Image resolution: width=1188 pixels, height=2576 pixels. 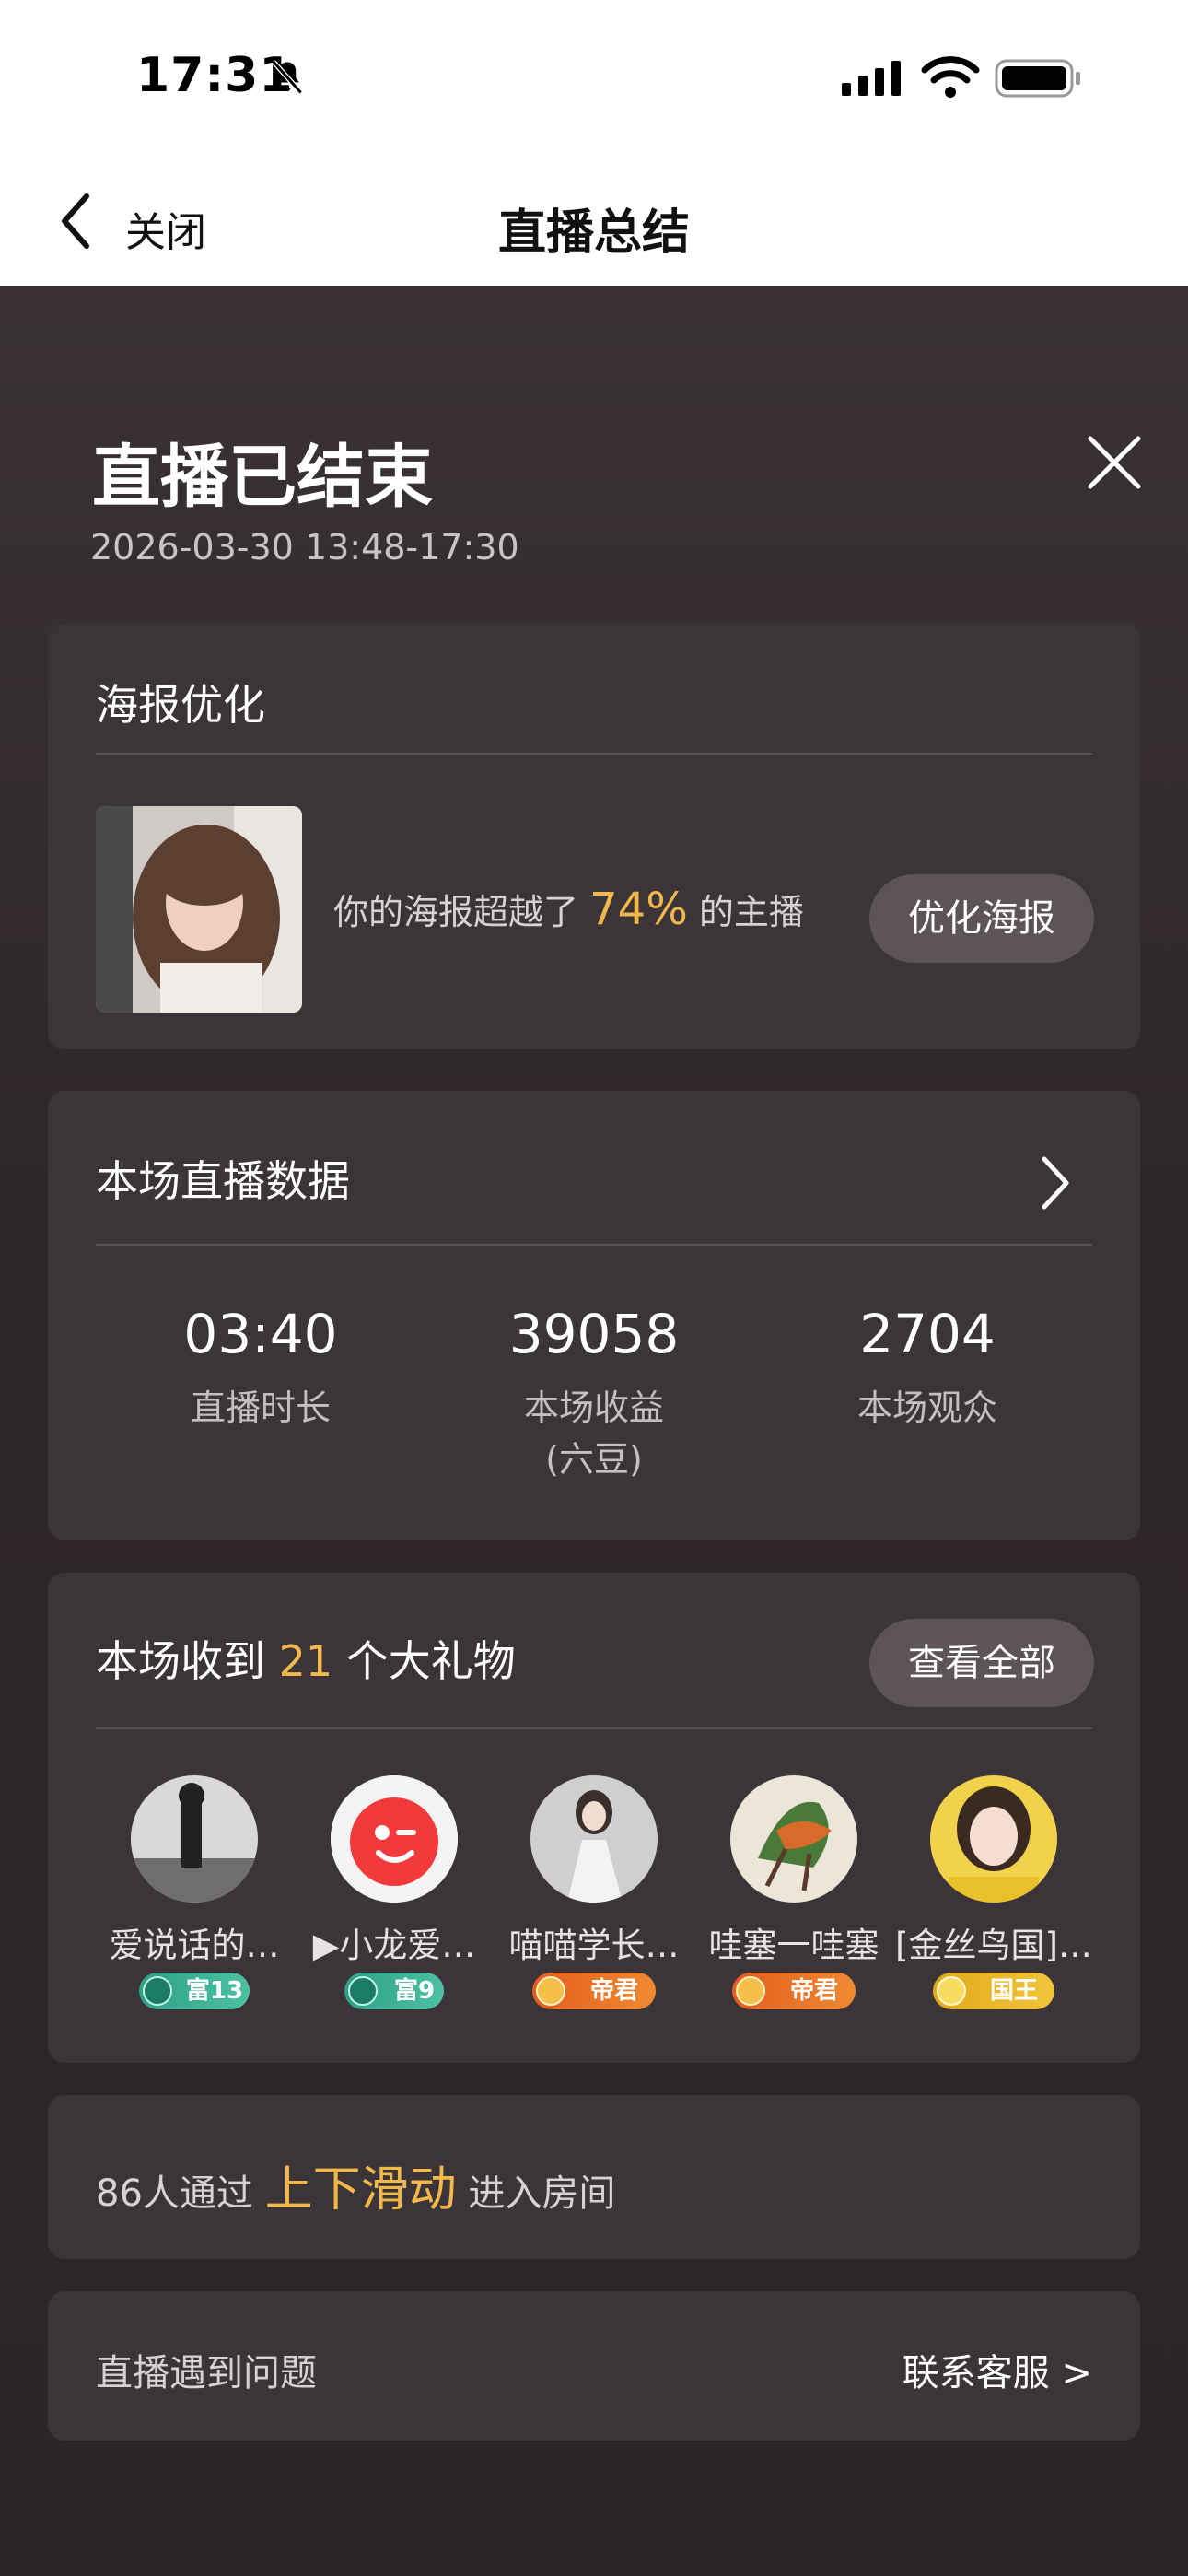 What do you see at coordinates (542, 2193) in the screenshot?
I see `swipe-suffix: 进入房间` at bounding box center [542, 2193].